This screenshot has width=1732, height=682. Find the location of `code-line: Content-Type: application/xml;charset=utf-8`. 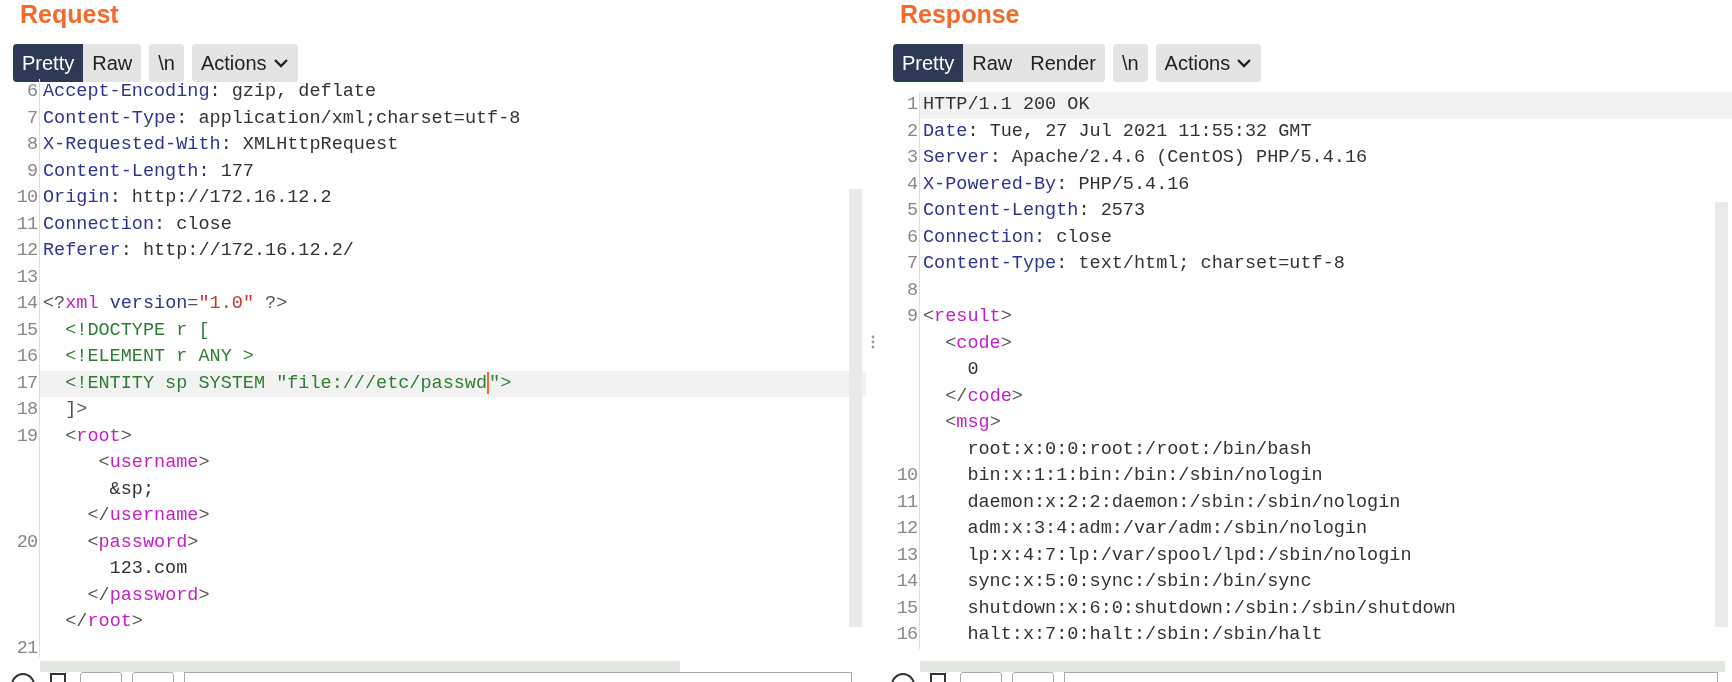

code-line: Content-Type: application/xml;charset=utf-8 is located at coordinates (282, 118).